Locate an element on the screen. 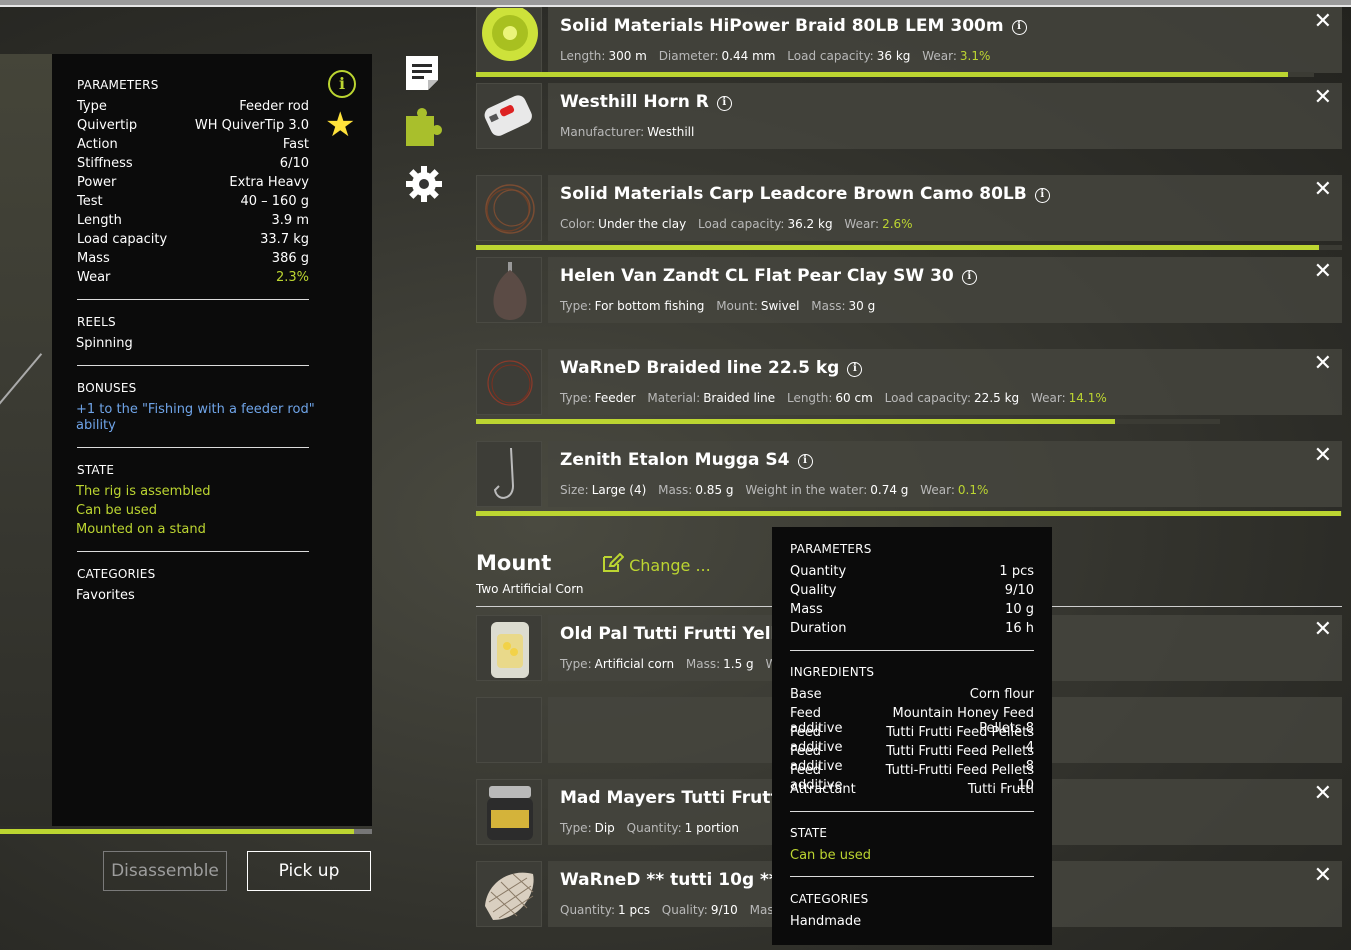  bonuses-title: BONUSES is located at coordinates (107, 388).